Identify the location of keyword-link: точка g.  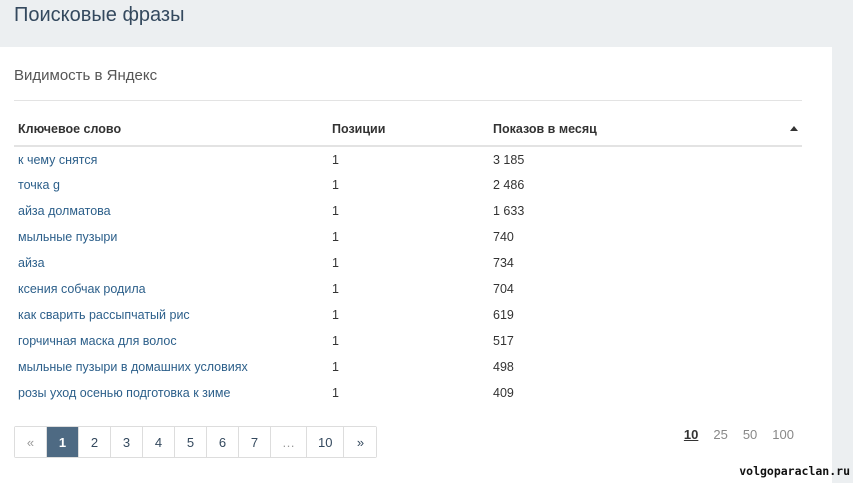
(171, 185).